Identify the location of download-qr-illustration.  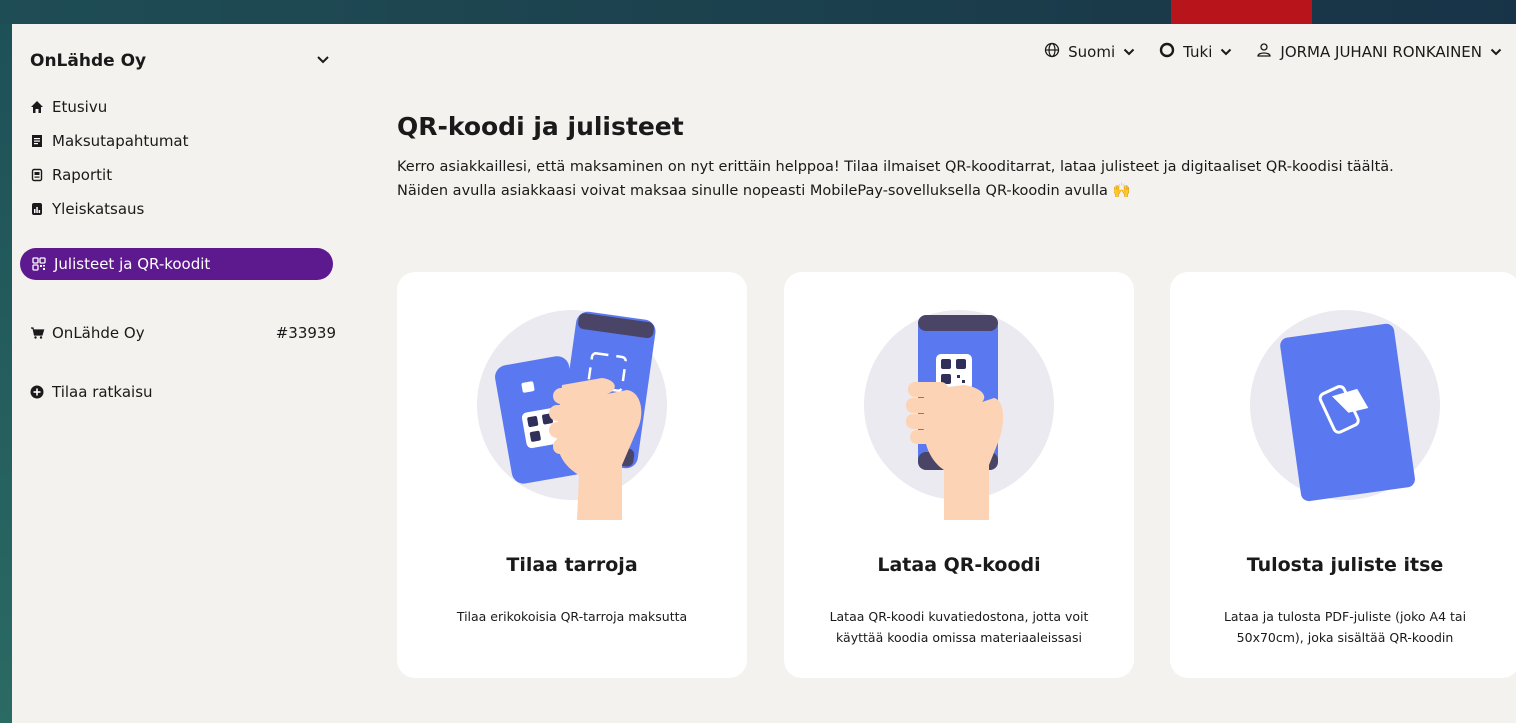
(959, 405).